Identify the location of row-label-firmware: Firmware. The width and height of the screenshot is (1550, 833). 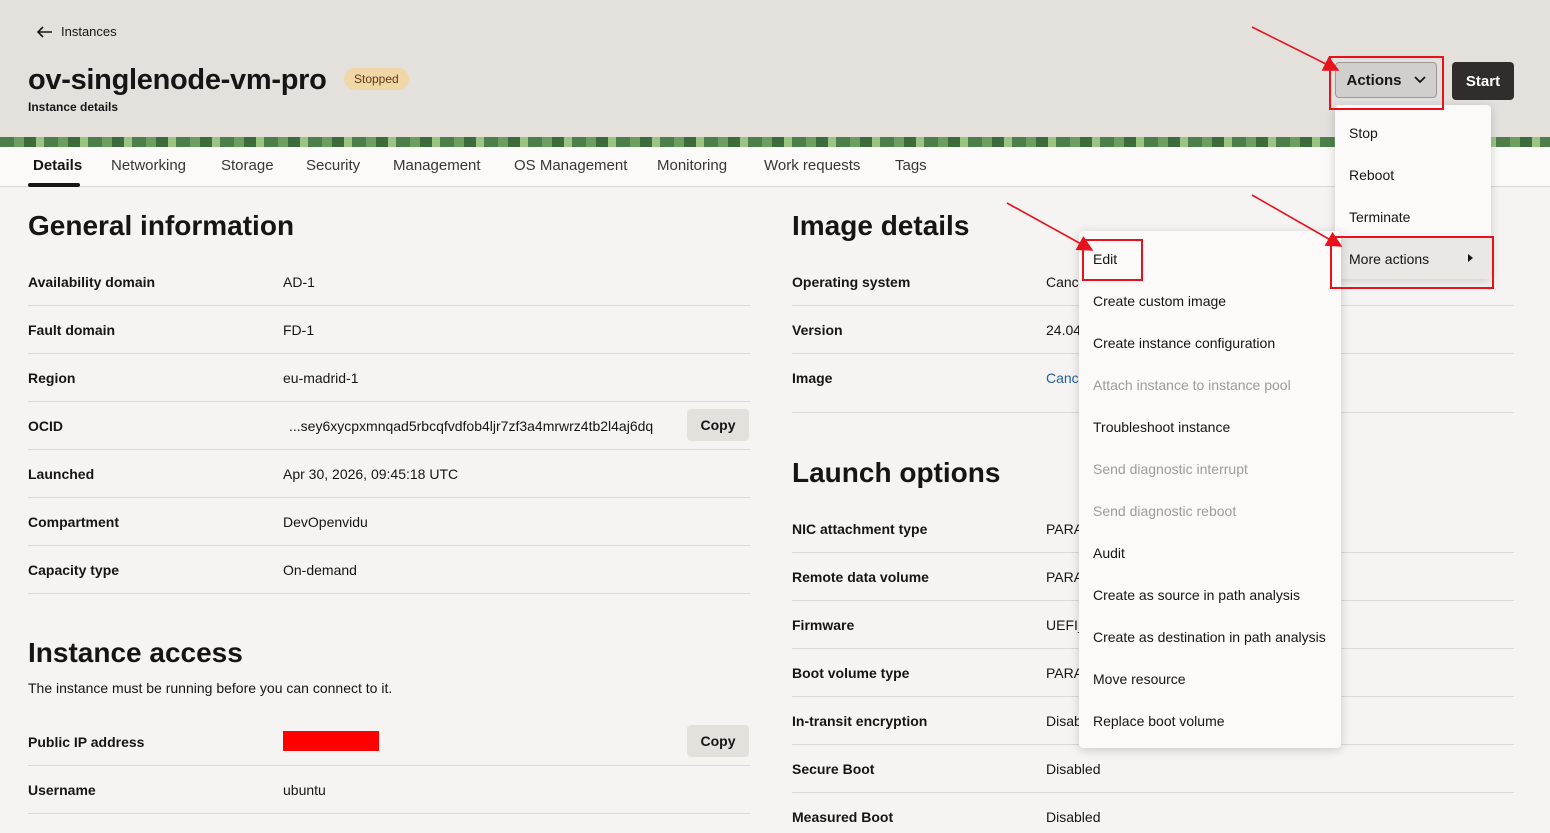
(823, 625).